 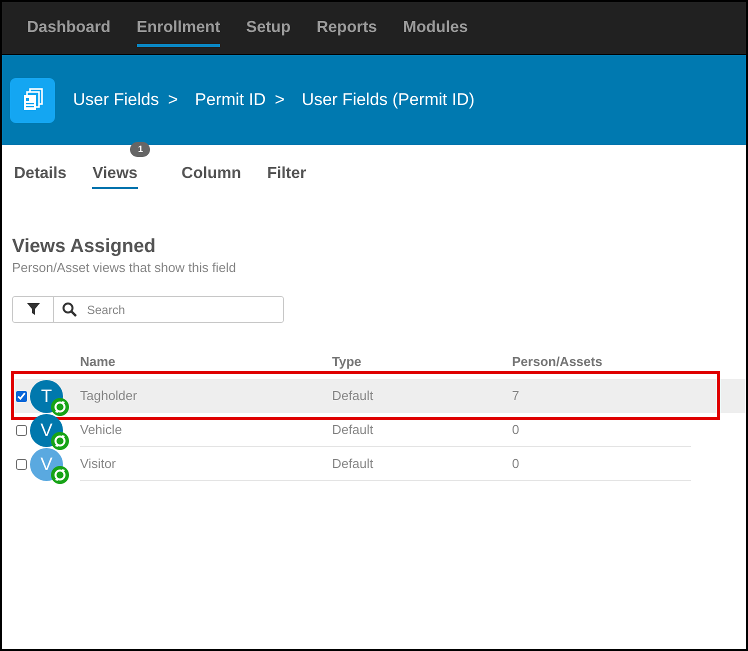 I want to click on nav-tab: Dashboard, so click(x=69, y=24).